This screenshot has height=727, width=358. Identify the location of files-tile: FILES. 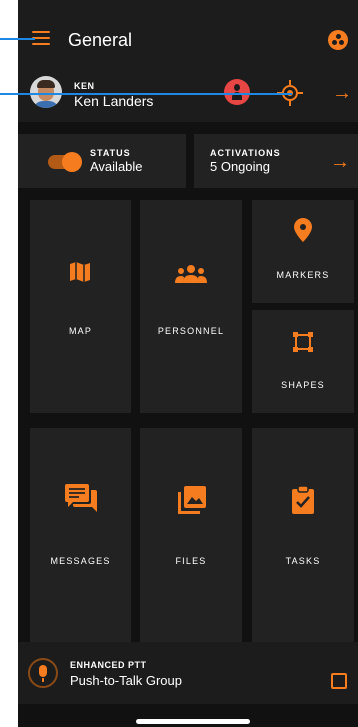
(191, 535).